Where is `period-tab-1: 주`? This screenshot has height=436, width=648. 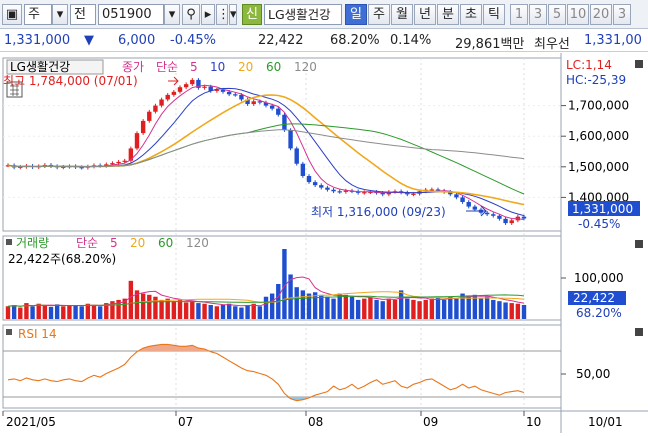
period-tab-1: 주 is located at coordinates (379, 14).